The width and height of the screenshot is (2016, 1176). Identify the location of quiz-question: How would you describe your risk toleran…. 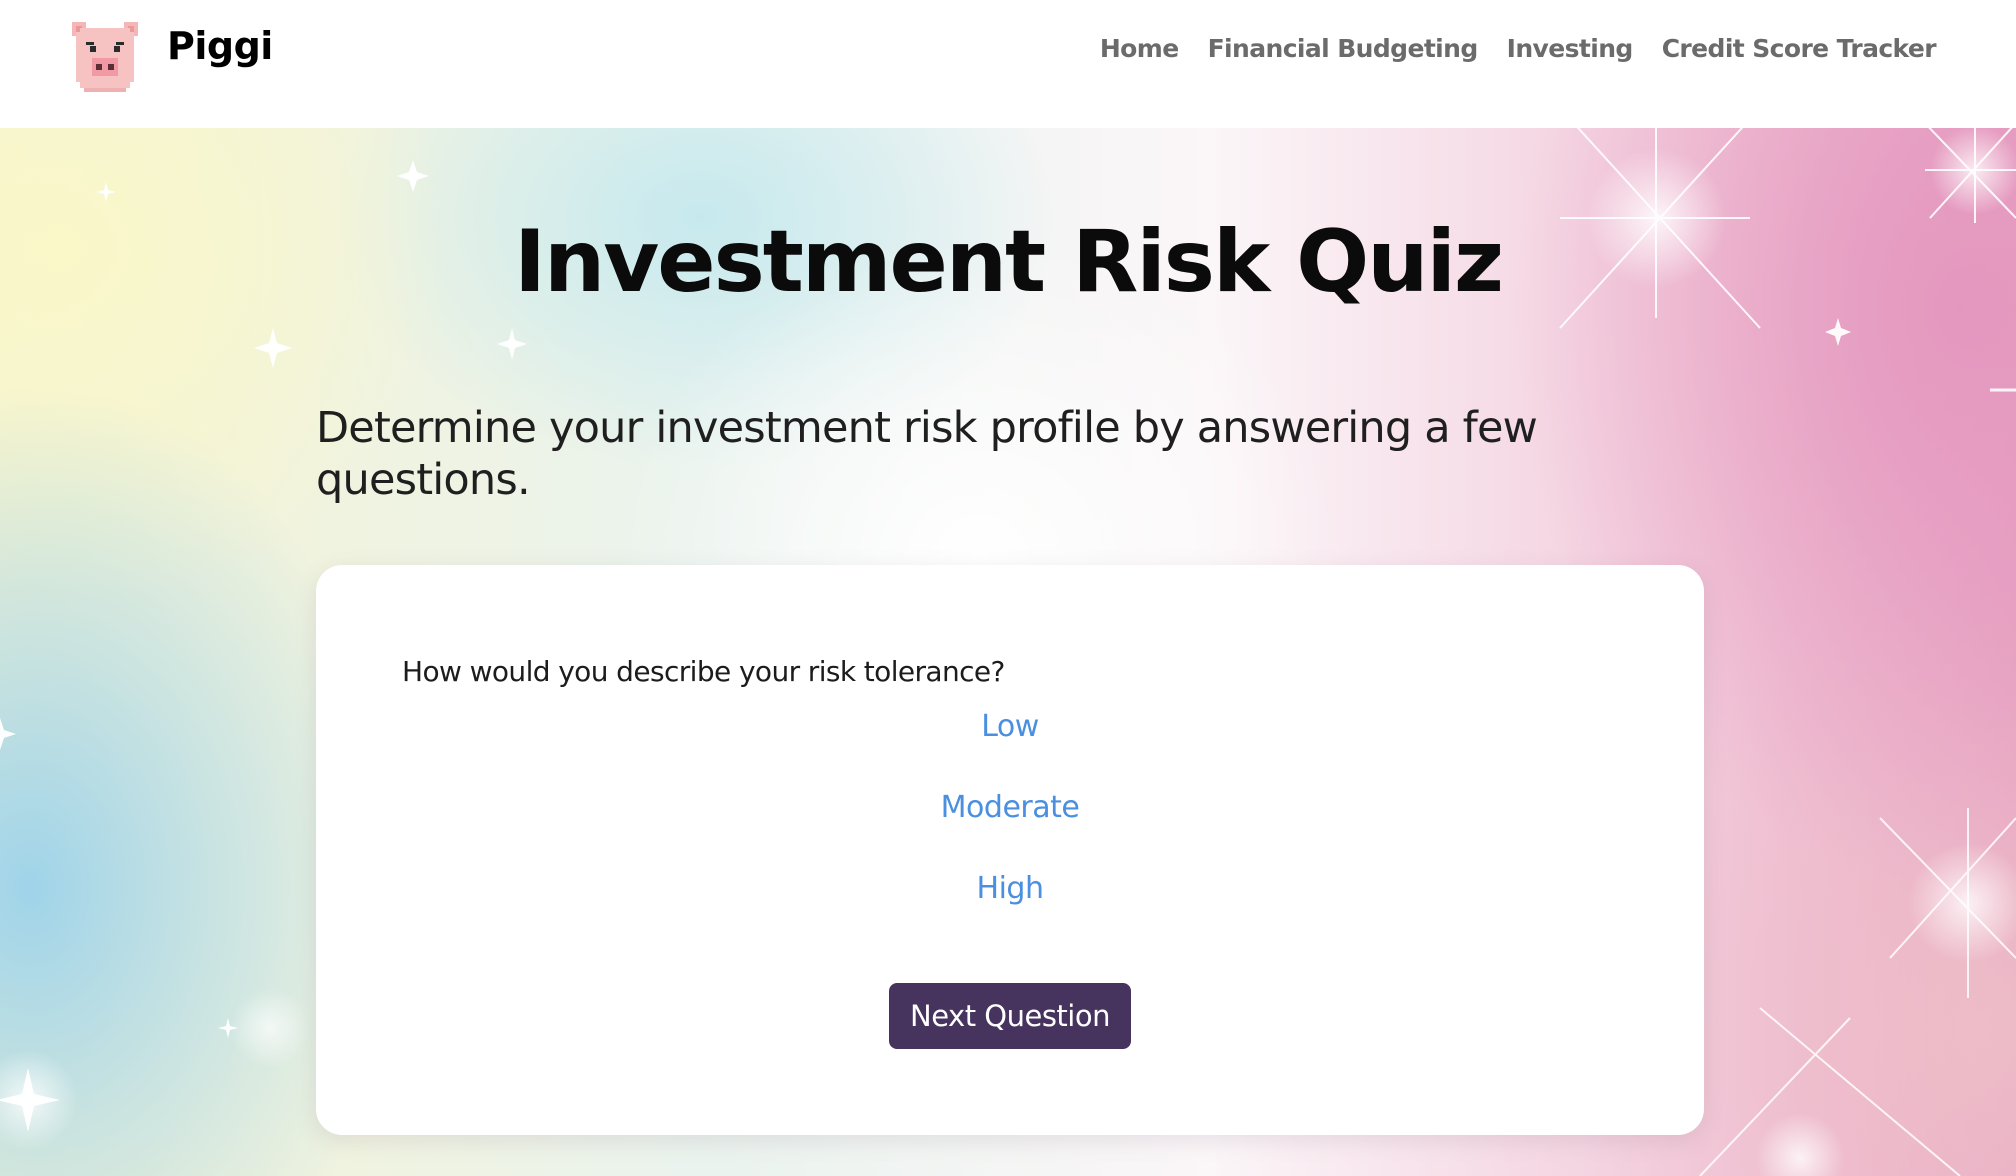
(703, 671).